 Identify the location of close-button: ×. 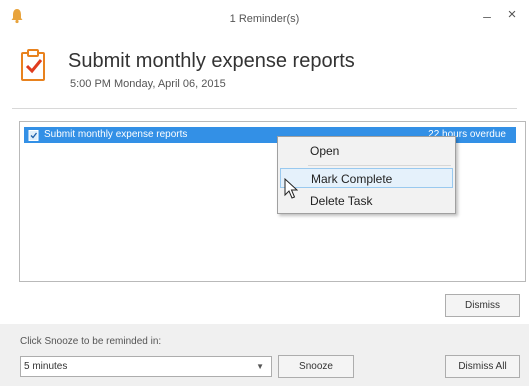
(512, 14).